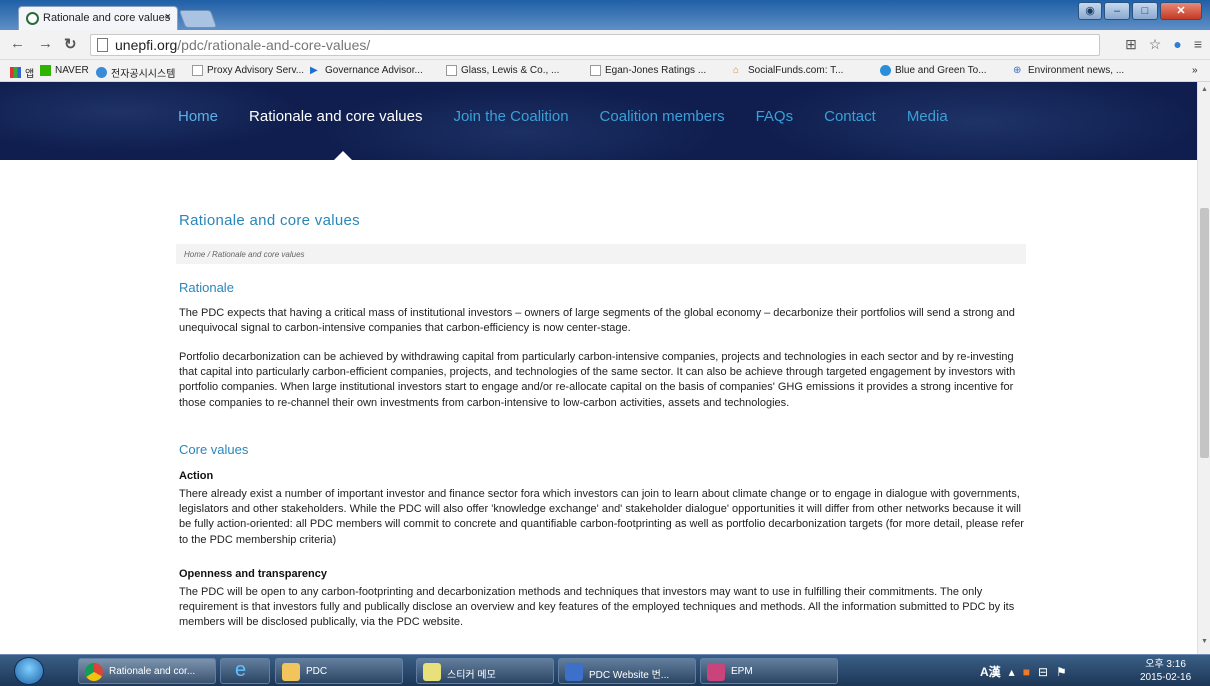 The height and width of the screenshot is (686, 1210). I want to click on toolbar-right-icons: ⊞ ☆ ● ≡, so click(1163, 44).